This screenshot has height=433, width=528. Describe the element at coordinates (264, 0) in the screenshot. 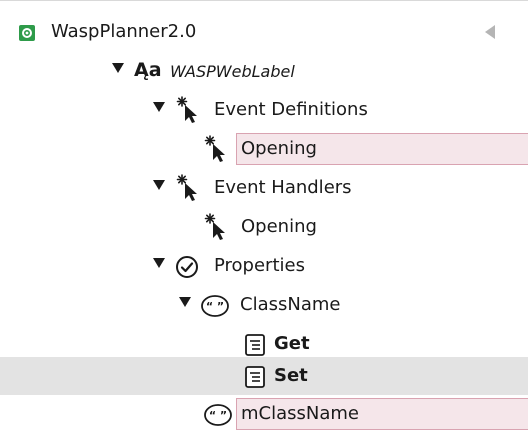

I see `top-border` at that location.